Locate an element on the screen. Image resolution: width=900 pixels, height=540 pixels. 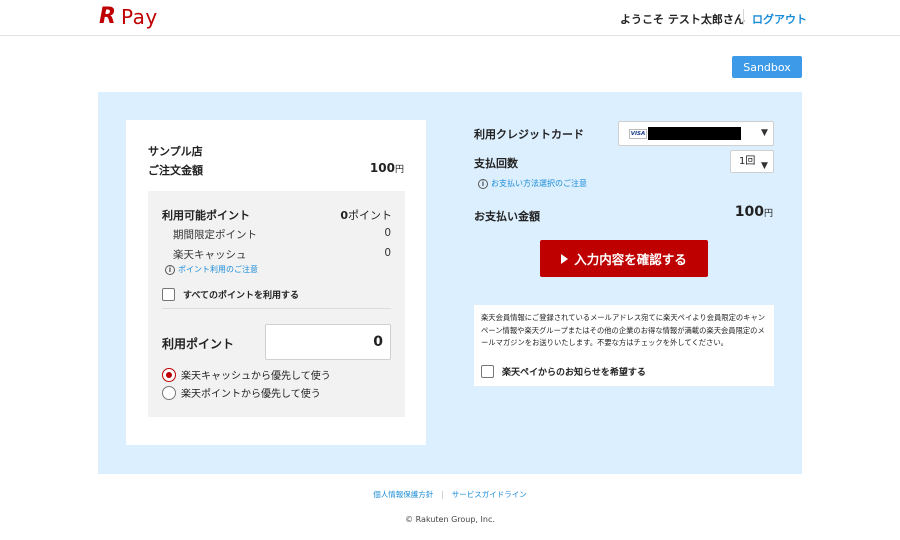
installments-value: 1回 is located at coordinates (747, 161).